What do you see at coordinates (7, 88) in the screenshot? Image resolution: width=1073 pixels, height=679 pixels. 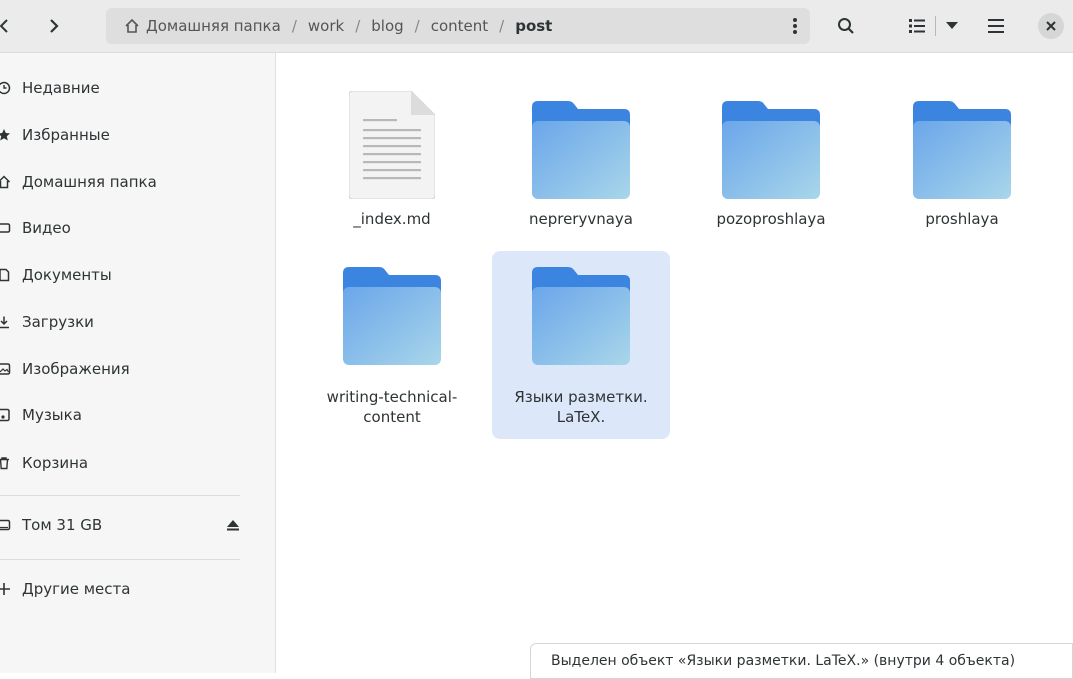 I see `clock-icon` at bounding box center [7, 88].